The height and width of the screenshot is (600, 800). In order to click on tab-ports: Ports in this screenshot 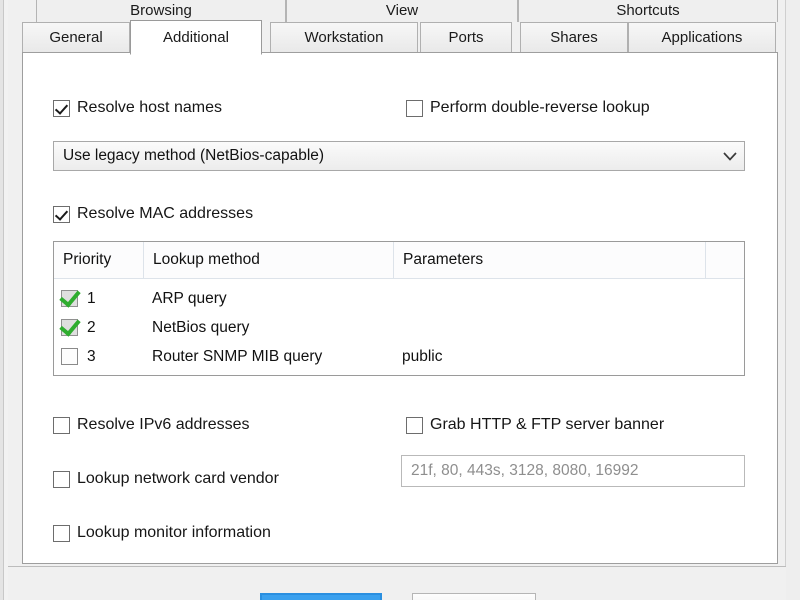, I will do `click(466, 37)`.